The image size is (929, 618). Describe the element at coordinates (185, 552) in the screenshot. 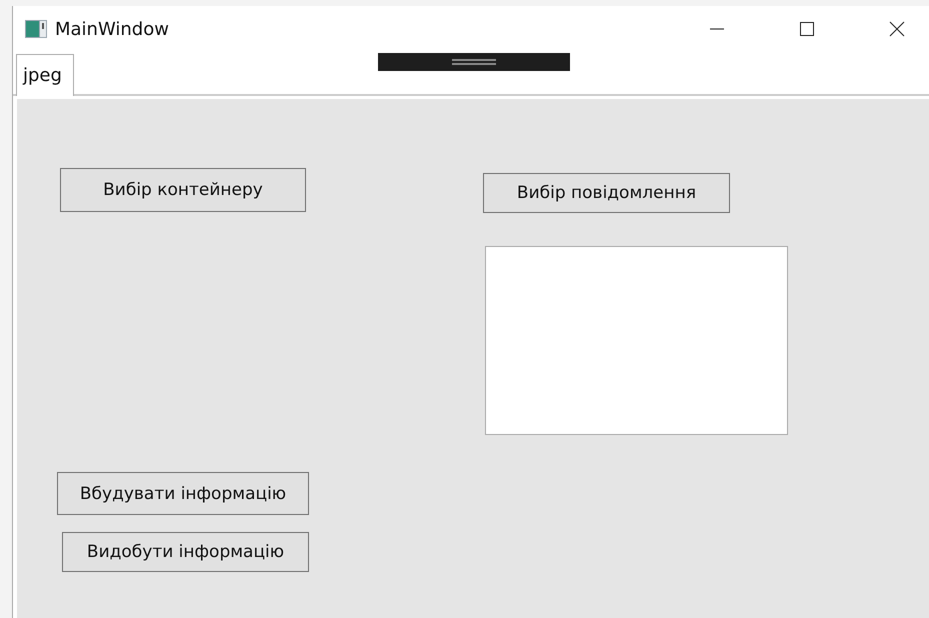

I see `action-button: Видобути інформацію` at that location.